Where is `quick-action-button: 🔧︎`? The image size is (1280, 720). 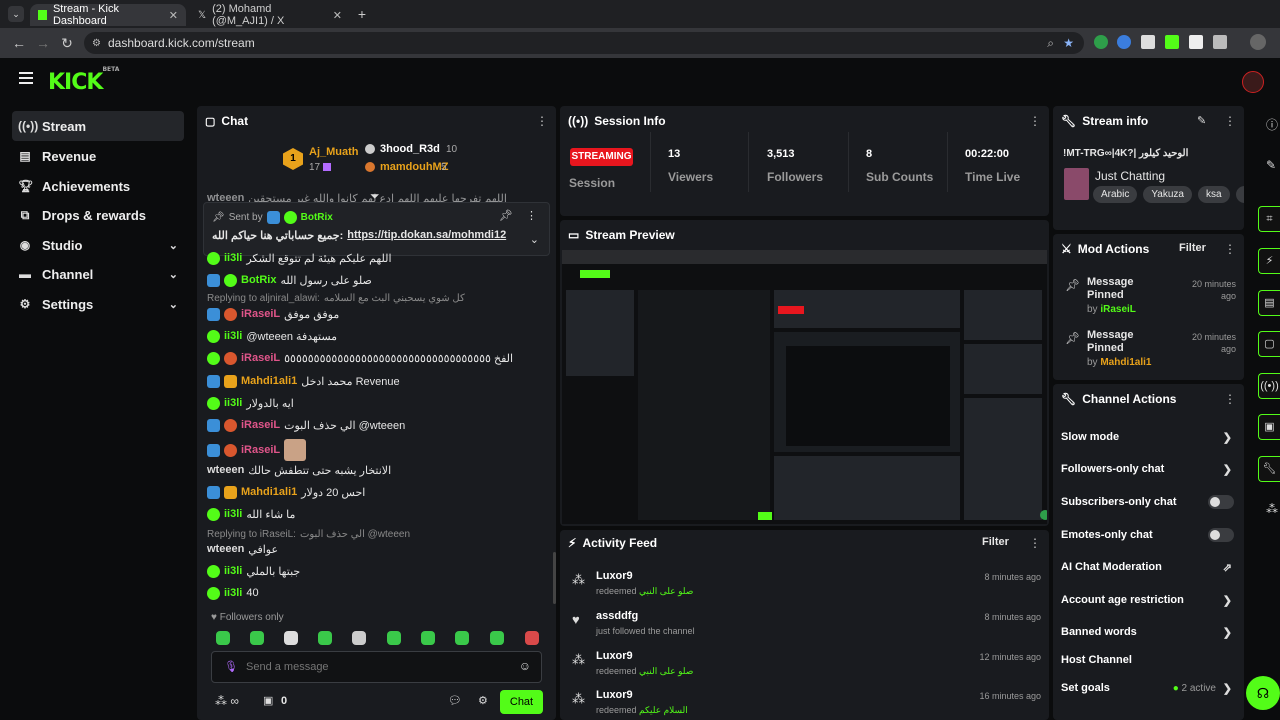
quick-action-button: 🔧︎ is located at coordinates (1269, 469).